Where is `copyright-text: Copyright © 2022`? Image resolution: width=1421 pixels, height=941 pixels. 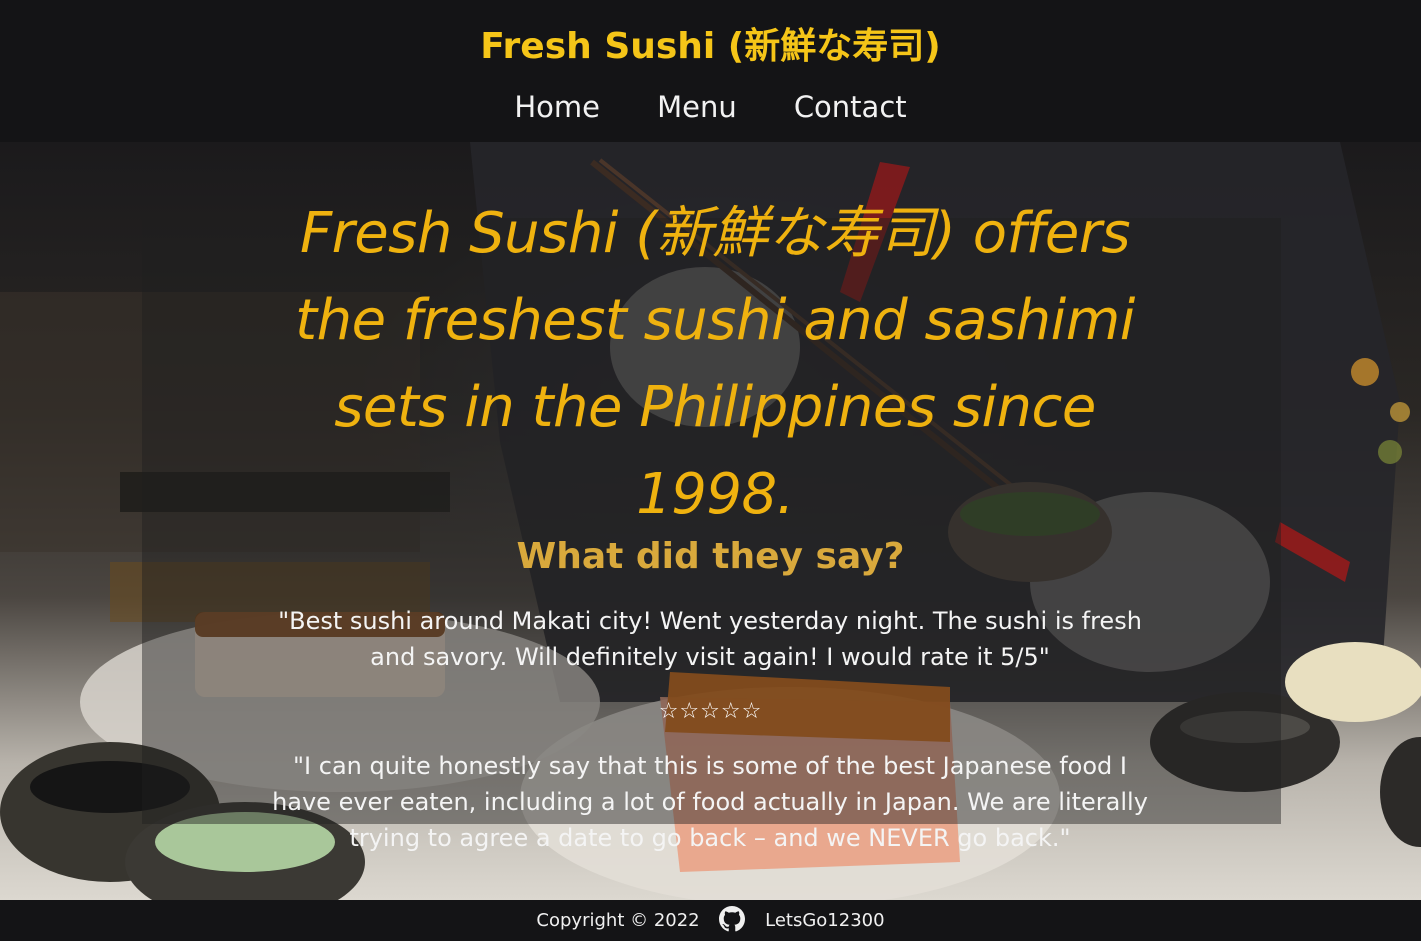 copyright-text: Copyright © 2022 is located at coordinates (618, 920).